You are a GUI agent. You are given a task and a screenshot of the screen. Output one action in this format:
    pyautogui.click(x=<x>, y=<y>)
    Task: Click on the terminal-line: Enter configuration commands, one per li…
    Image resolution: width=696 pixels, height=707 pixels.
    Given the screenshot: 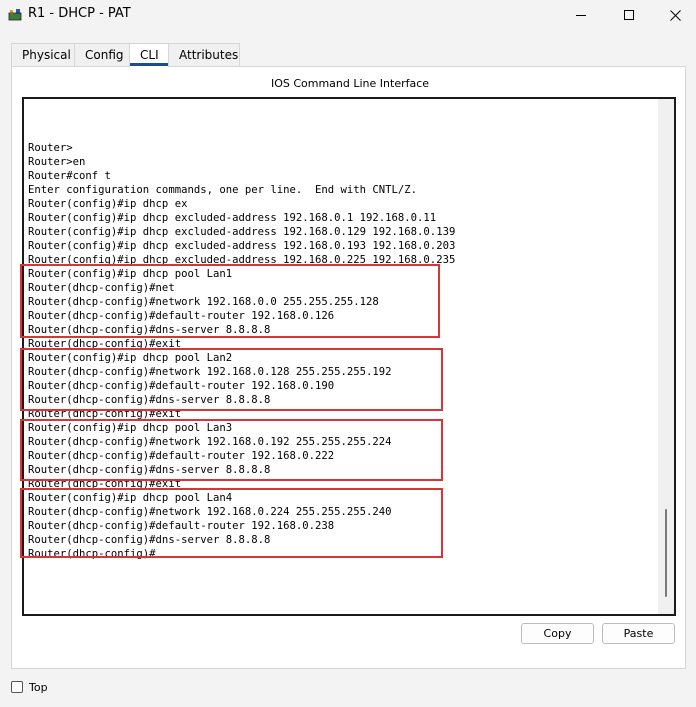 What is the action you would take?
    pyautogui.click(x=223, y=190)
    